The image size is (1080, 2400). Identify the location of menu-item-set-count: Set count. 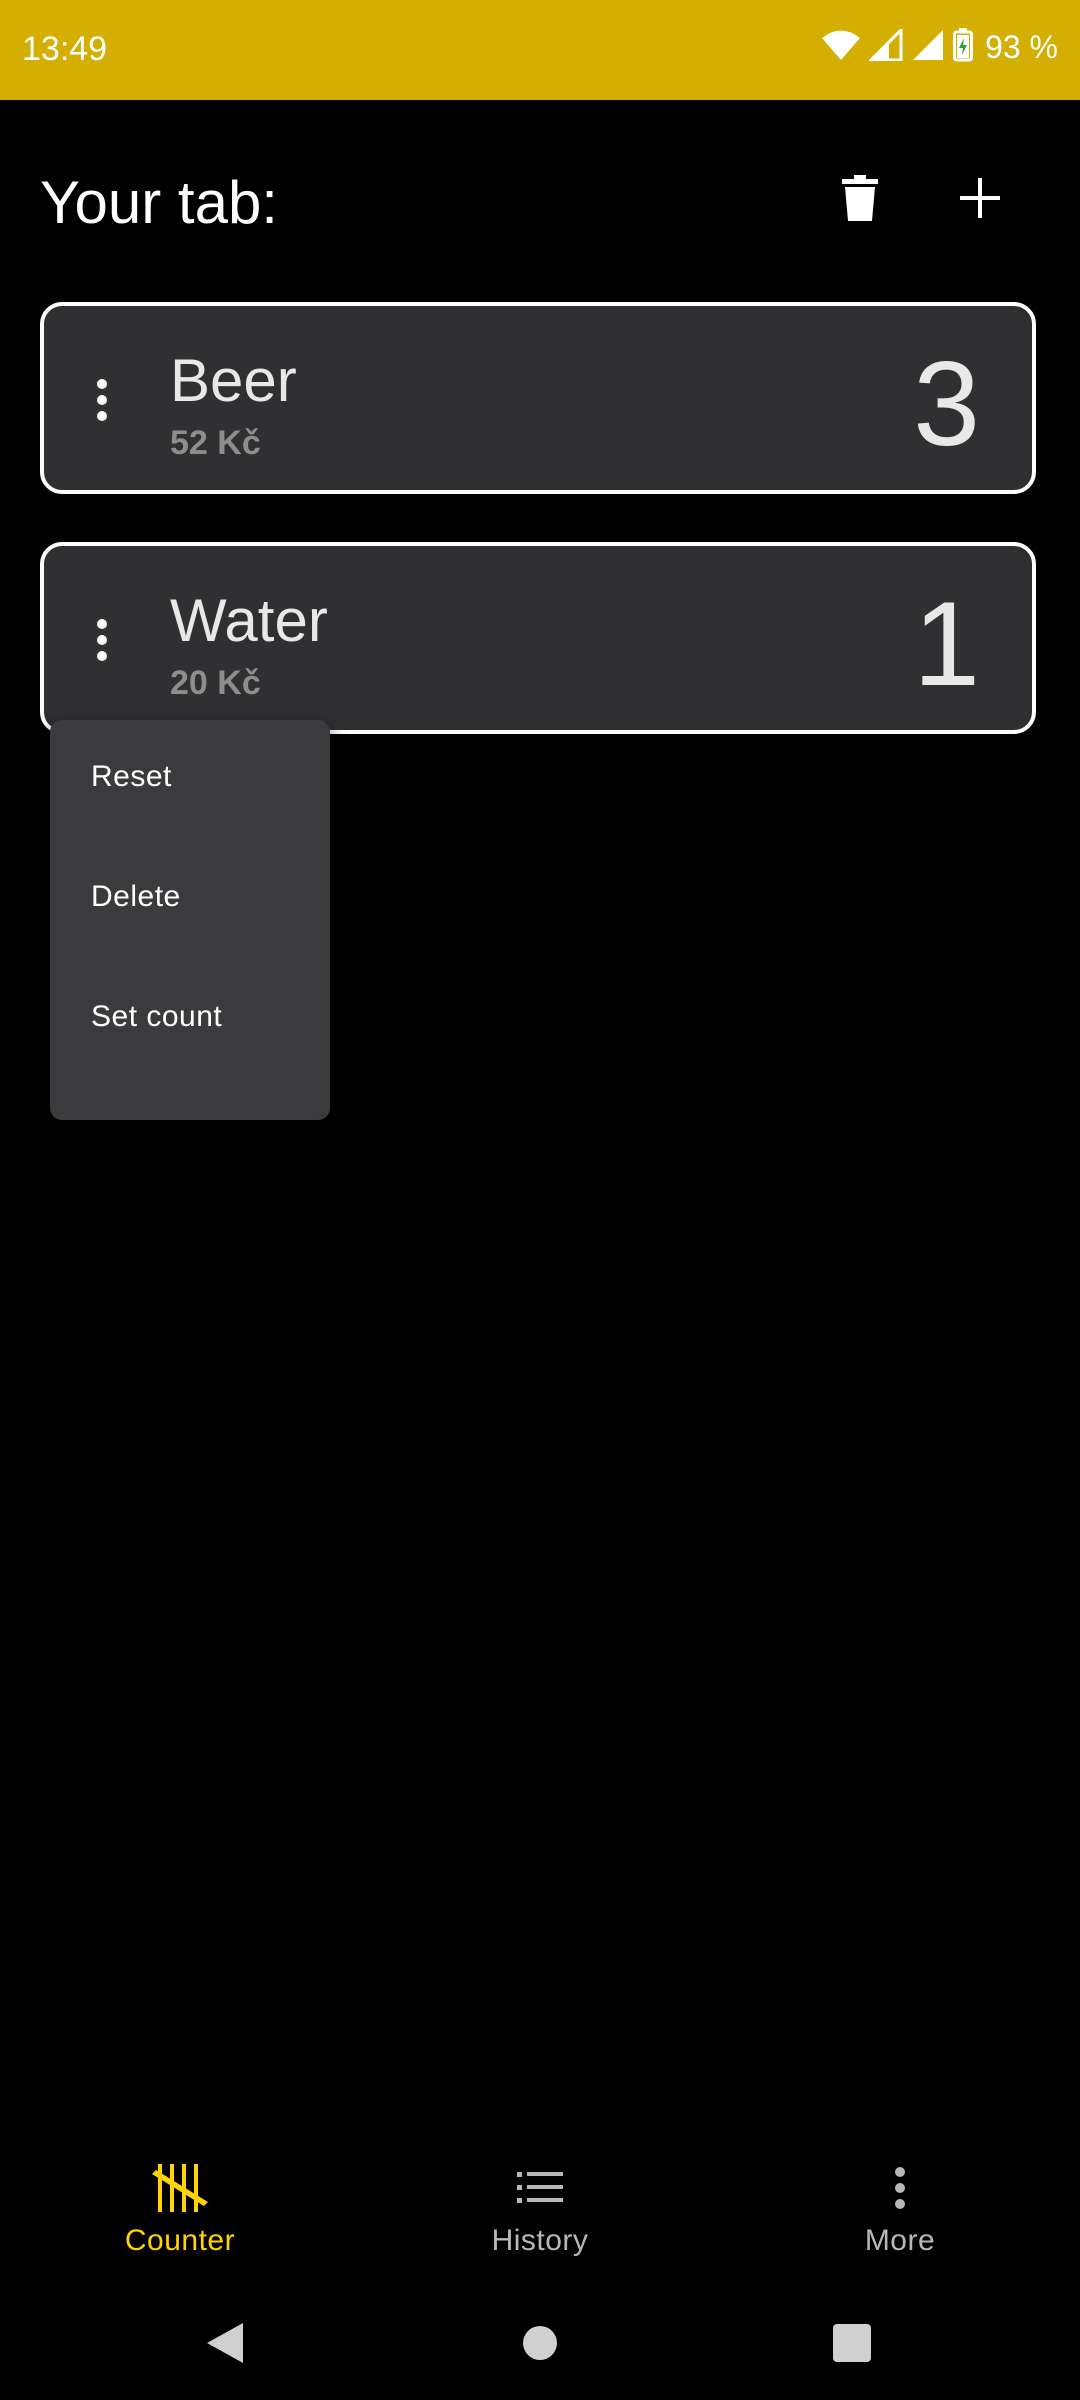
(190, 1015).